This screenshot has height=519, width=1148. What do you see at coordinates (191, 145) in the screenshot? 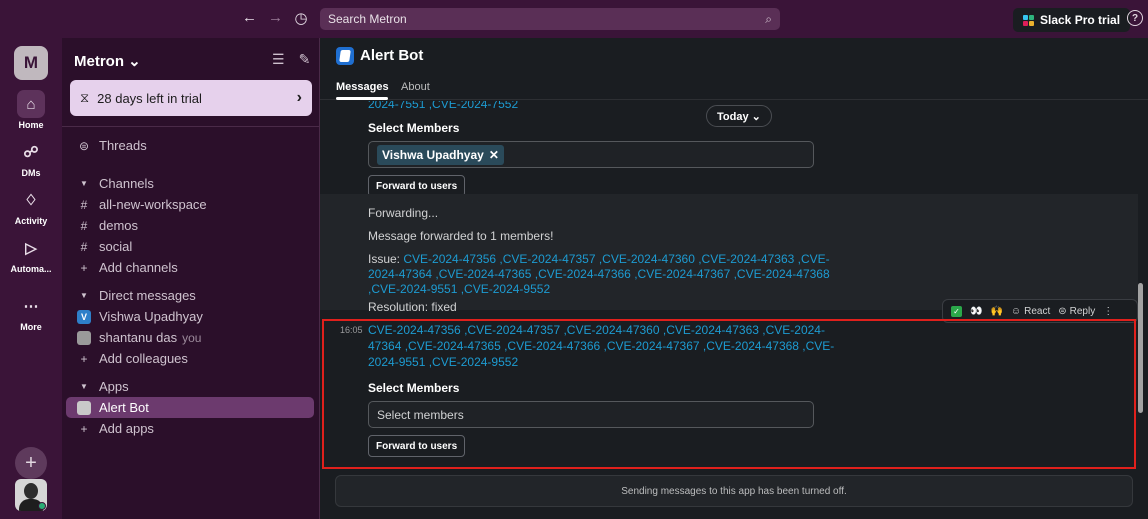
I see `sidebar-item-threads: ⊜ Threads` at bounding box center [191, 145].